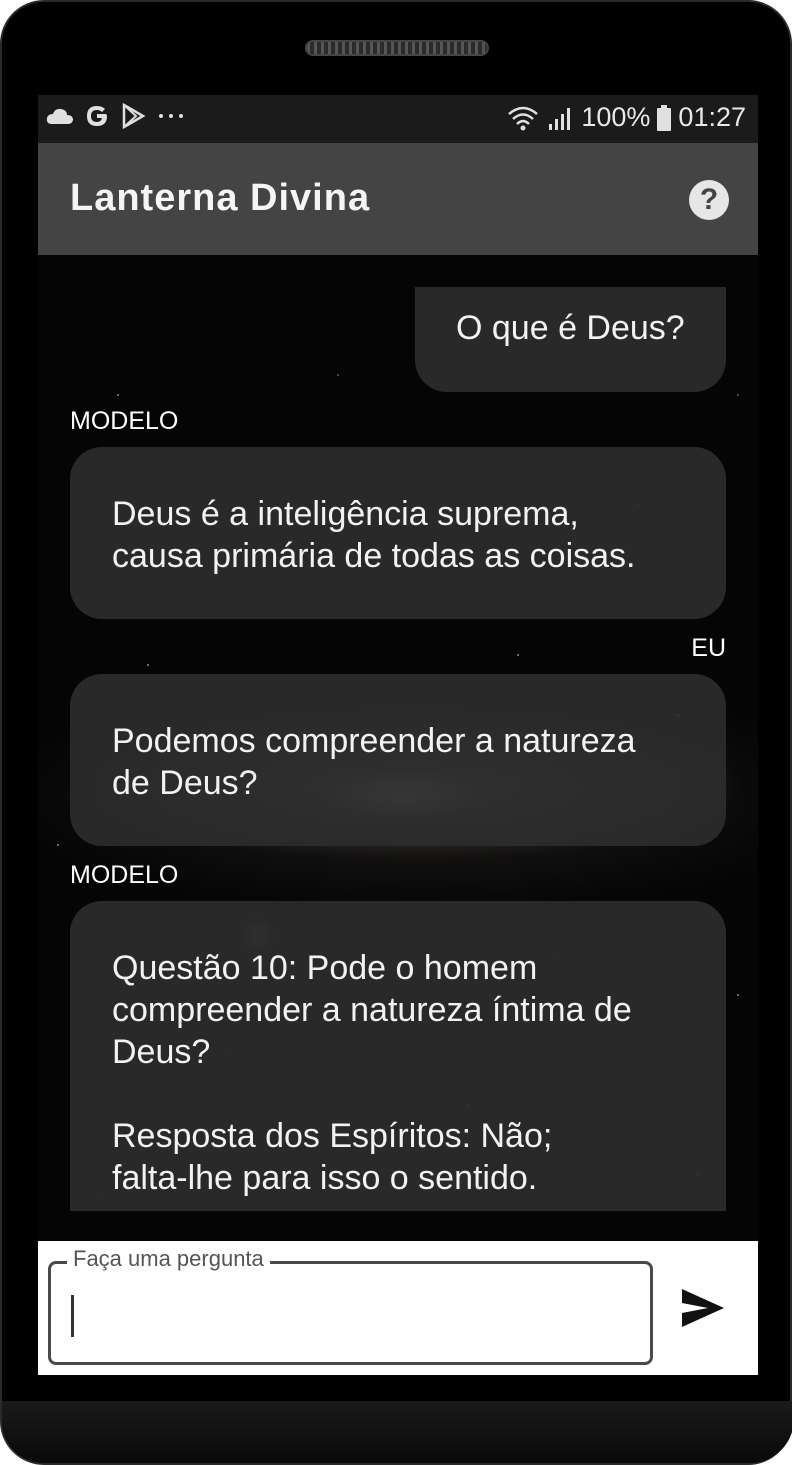 Image resolution: width=792 pixels, height=1465 pixels. I want to click on status-bar: 100% 01:27, so click(398, 119).